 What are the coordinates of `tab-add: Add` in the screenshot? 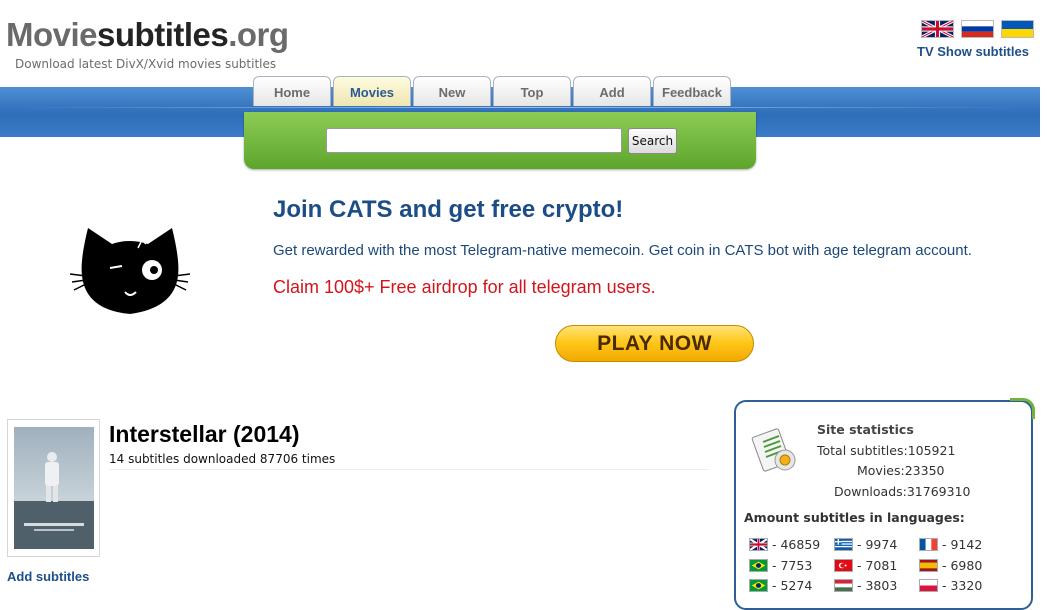 It's located at (612, 91).